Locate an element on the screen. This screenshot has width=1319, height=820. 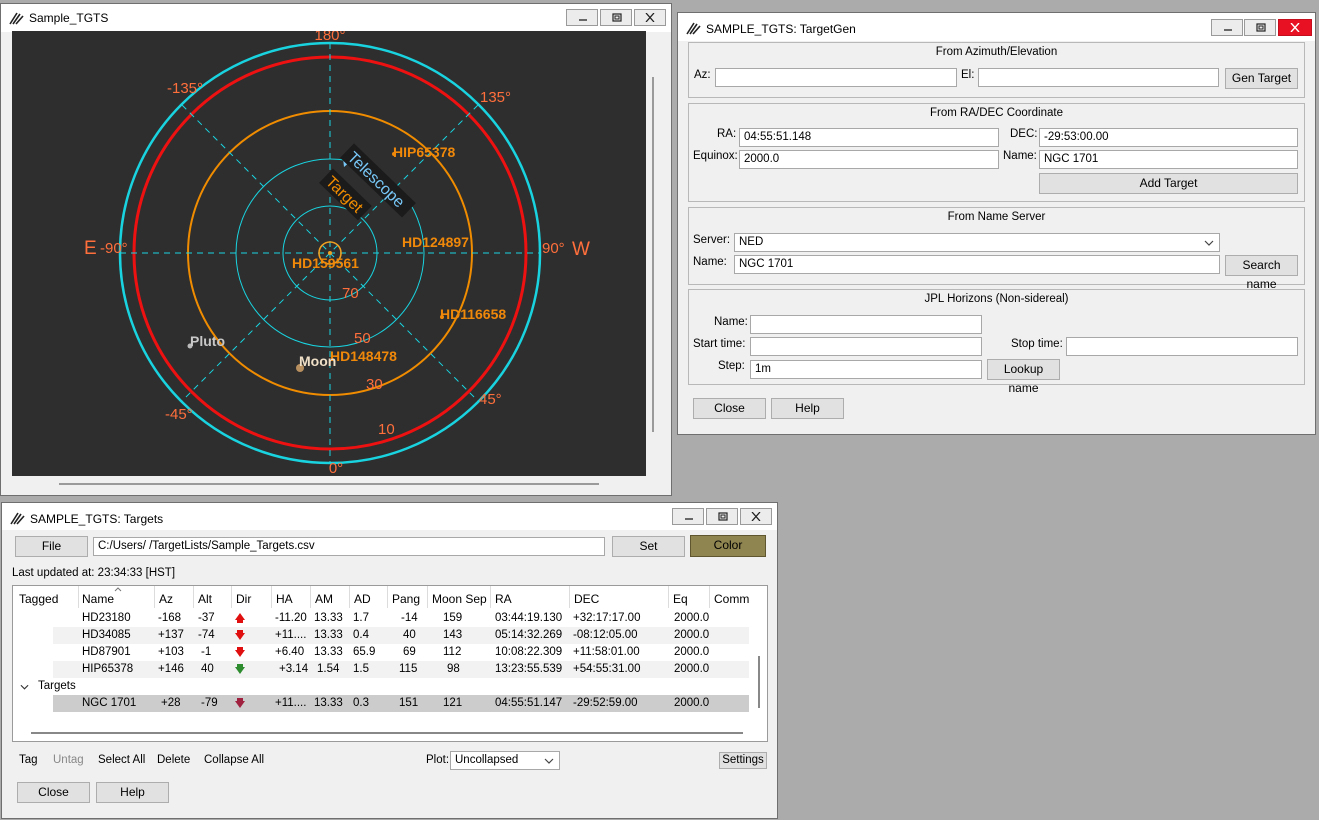
col-comm: Comm is located at coordinates (731, 599).